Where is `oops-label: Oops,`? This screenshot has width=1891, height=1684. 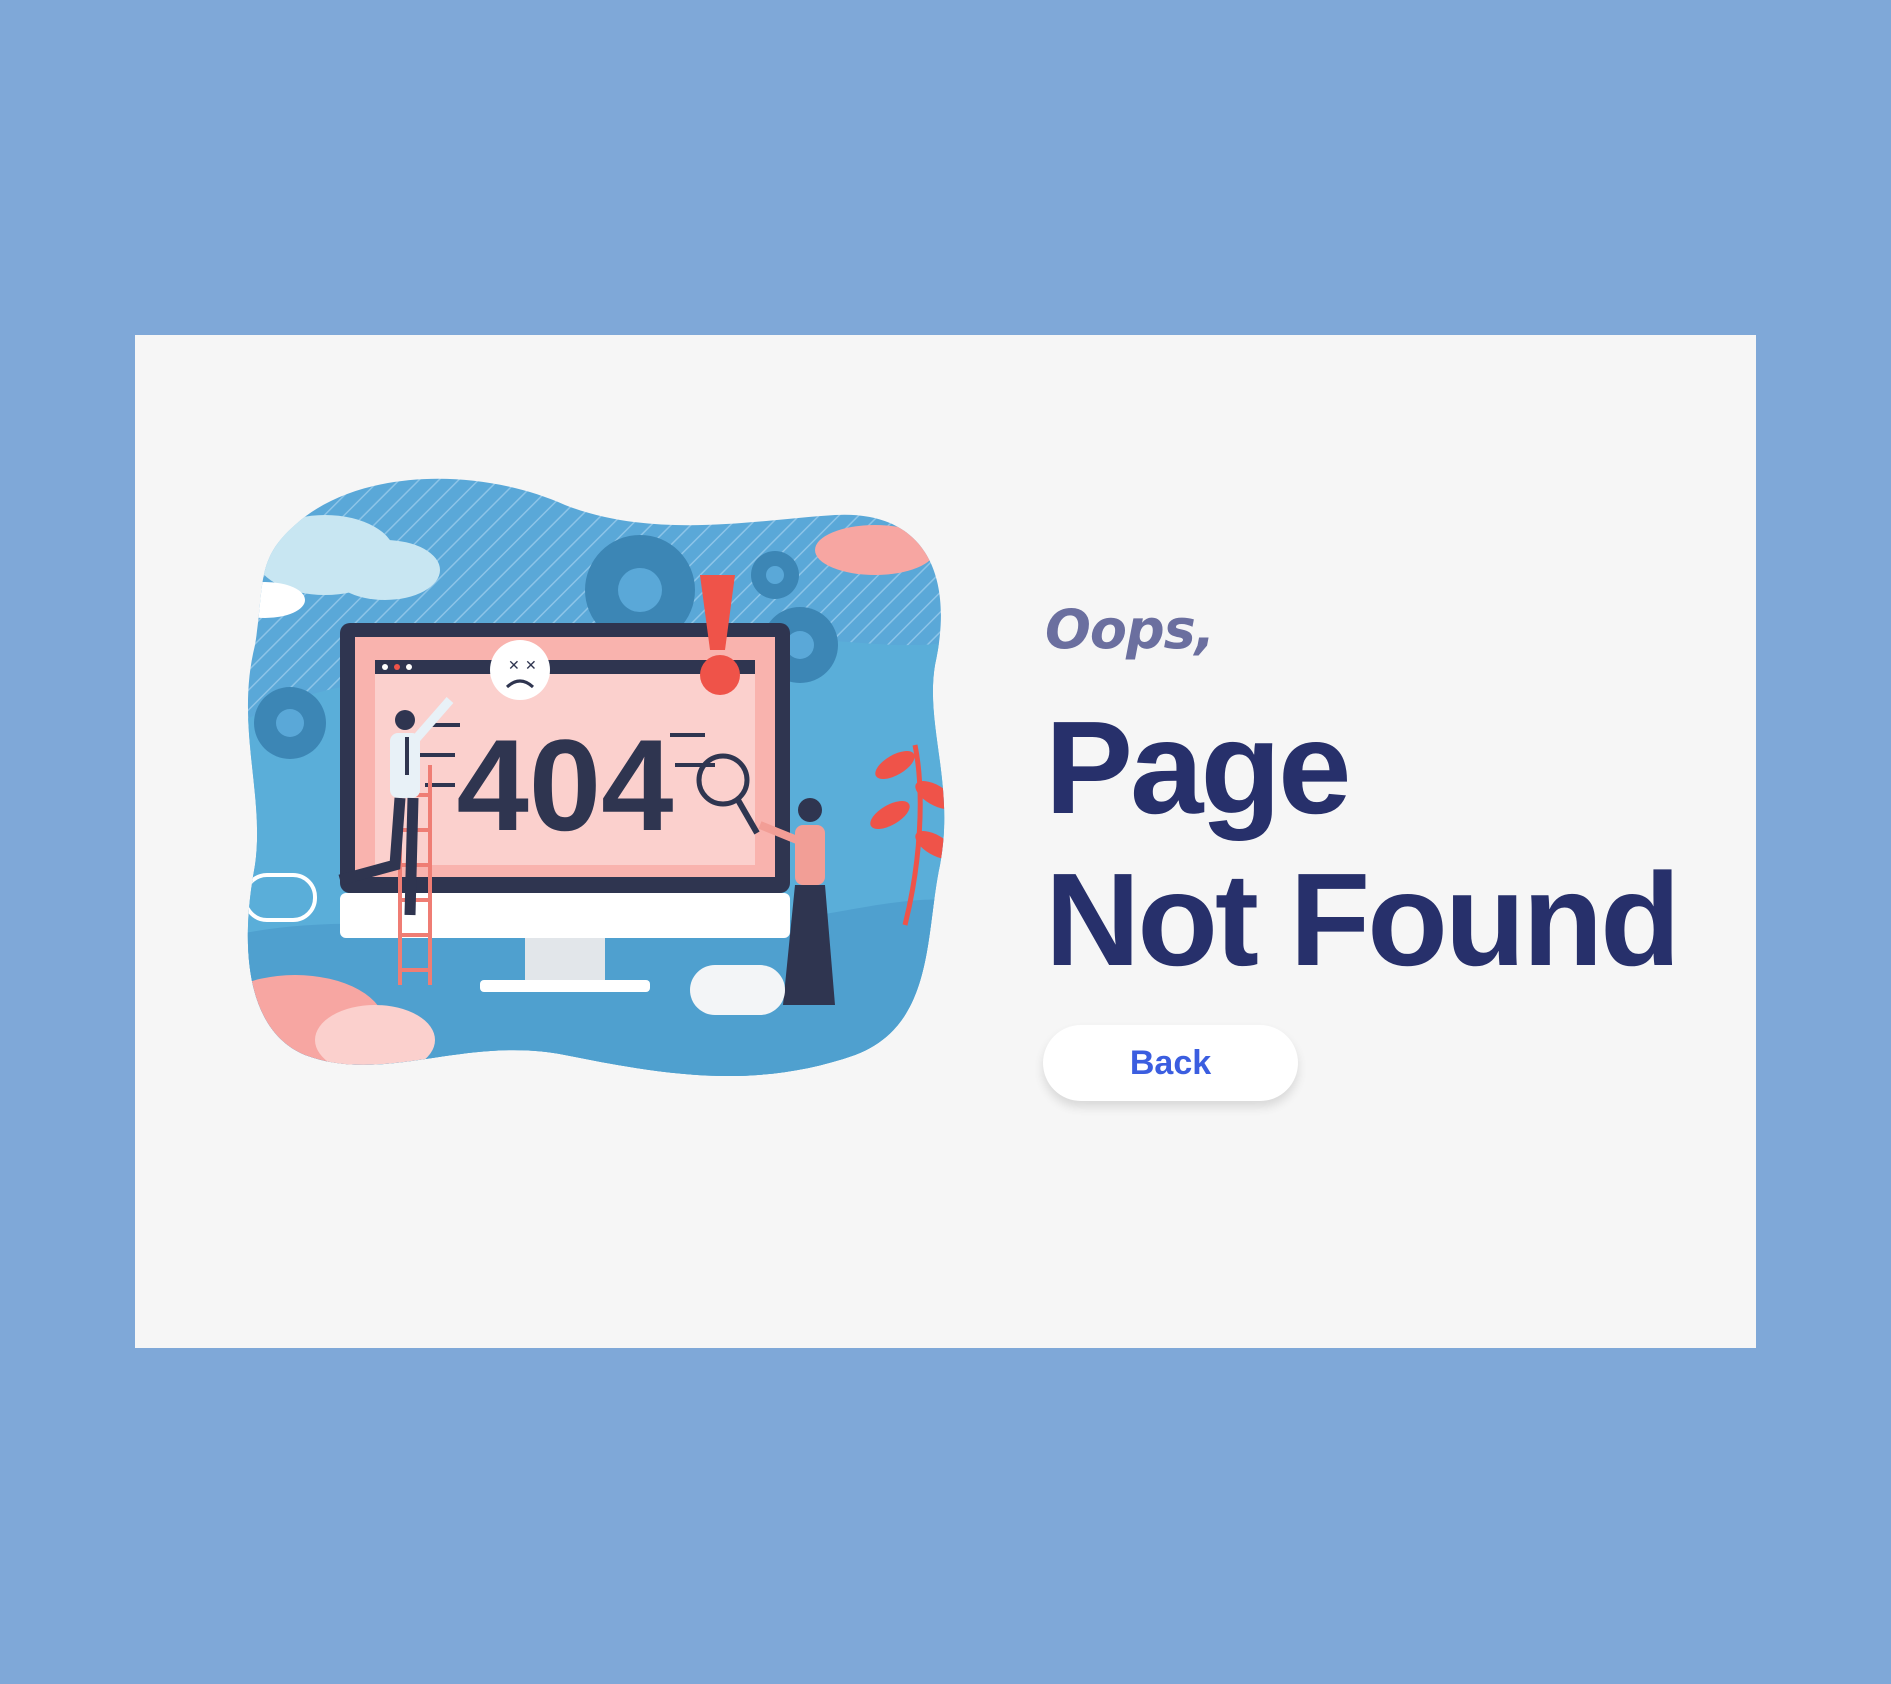 oops-label: Oops, is located at coordinates (1130, 629).